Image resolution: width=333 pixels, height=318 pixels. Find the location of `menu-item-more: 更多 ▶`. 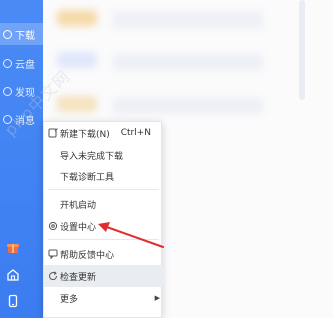

menu-item-more: 更多 ▶ is located at coordinates (103, 298).